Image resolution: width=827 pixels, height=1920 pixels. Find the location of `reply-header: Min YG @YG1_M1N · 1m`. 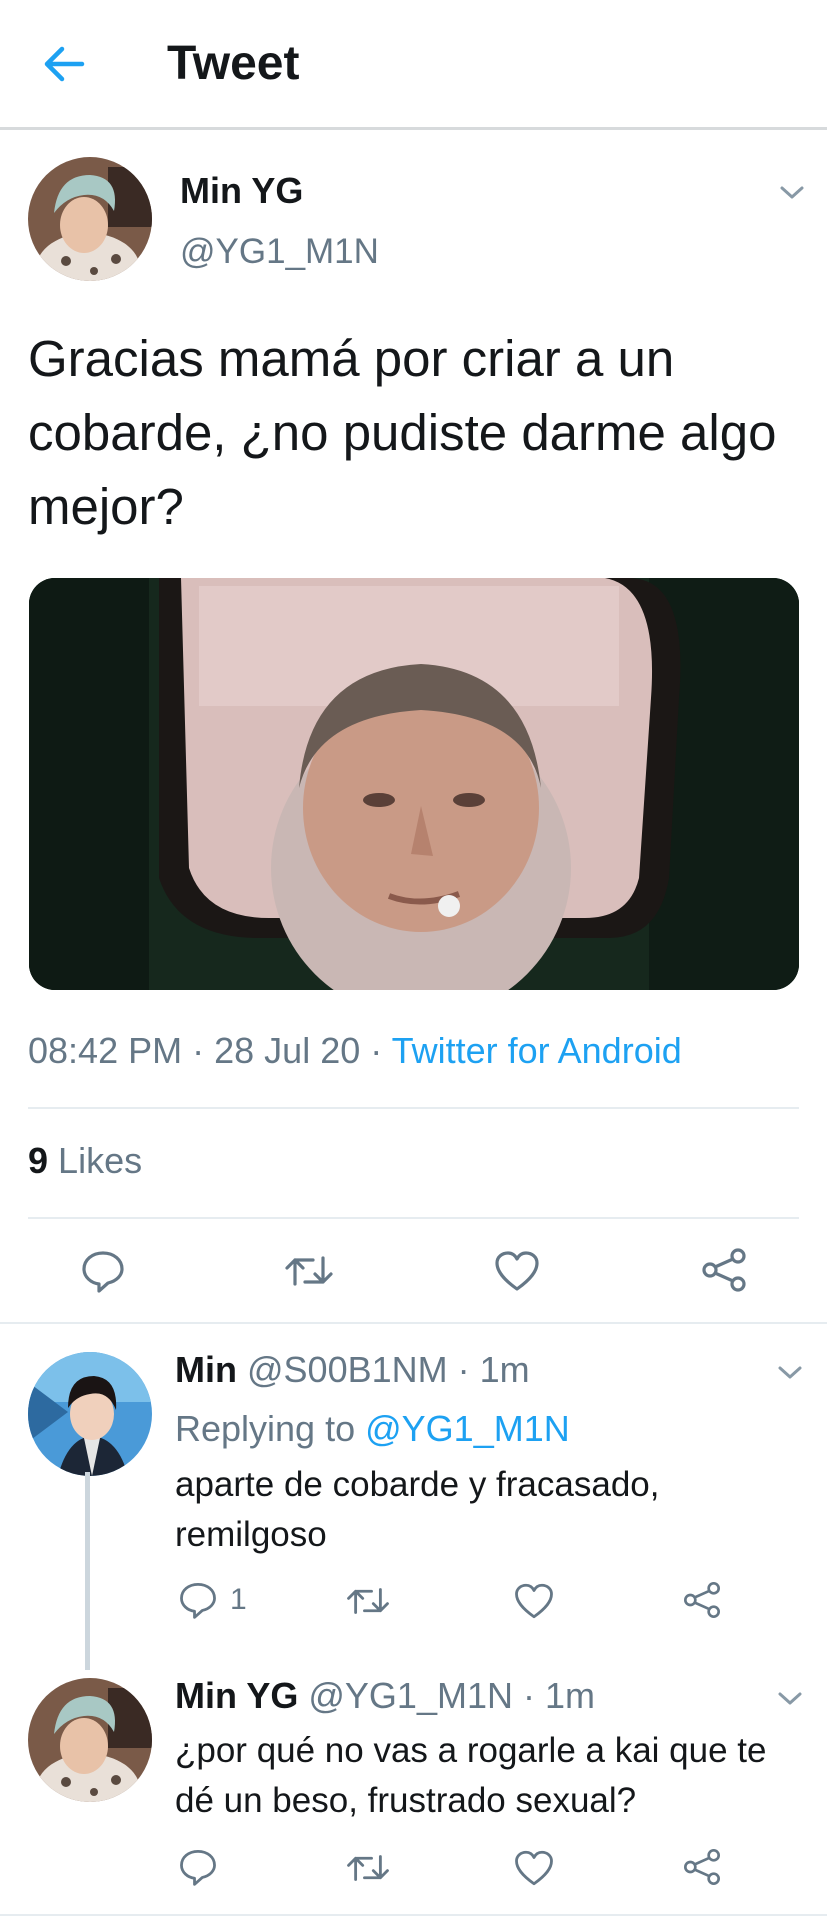

reply-header: Min YG @YG1_M1N · 1m is located at coordinates (385, 1696).